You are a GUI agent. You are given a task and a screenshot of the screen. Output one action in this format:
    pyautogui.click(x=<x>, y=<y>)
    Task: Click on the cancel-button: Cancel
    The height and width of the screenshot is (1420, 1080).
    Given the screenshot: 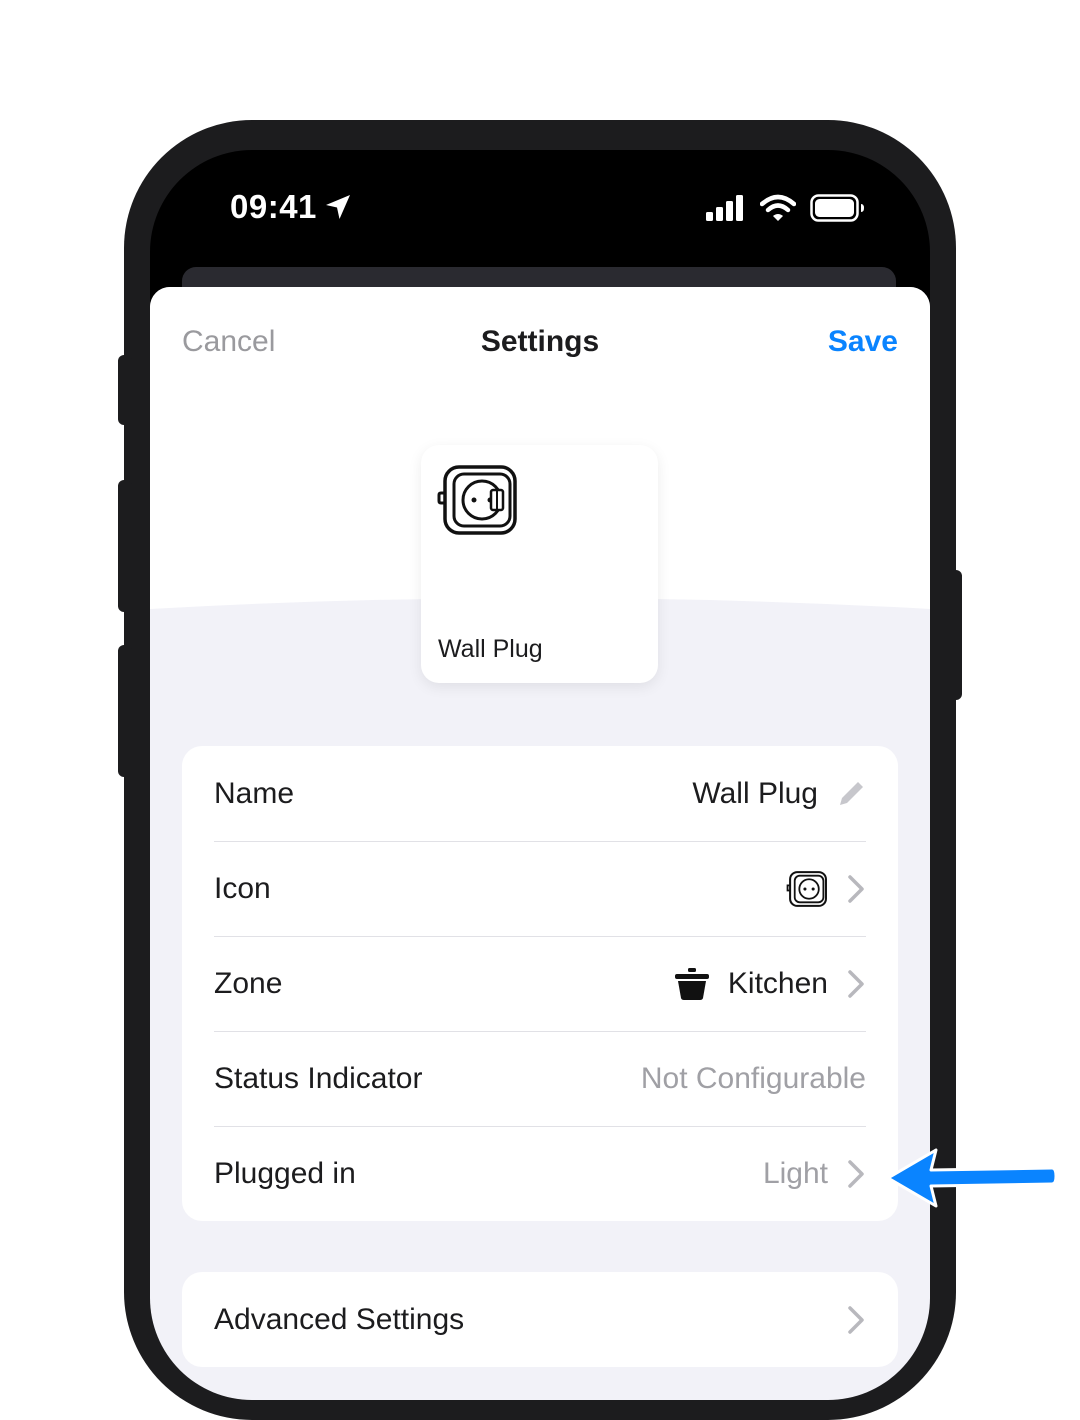 What is the action you would take?
    pyautogui.click(x=228, y=342)
    